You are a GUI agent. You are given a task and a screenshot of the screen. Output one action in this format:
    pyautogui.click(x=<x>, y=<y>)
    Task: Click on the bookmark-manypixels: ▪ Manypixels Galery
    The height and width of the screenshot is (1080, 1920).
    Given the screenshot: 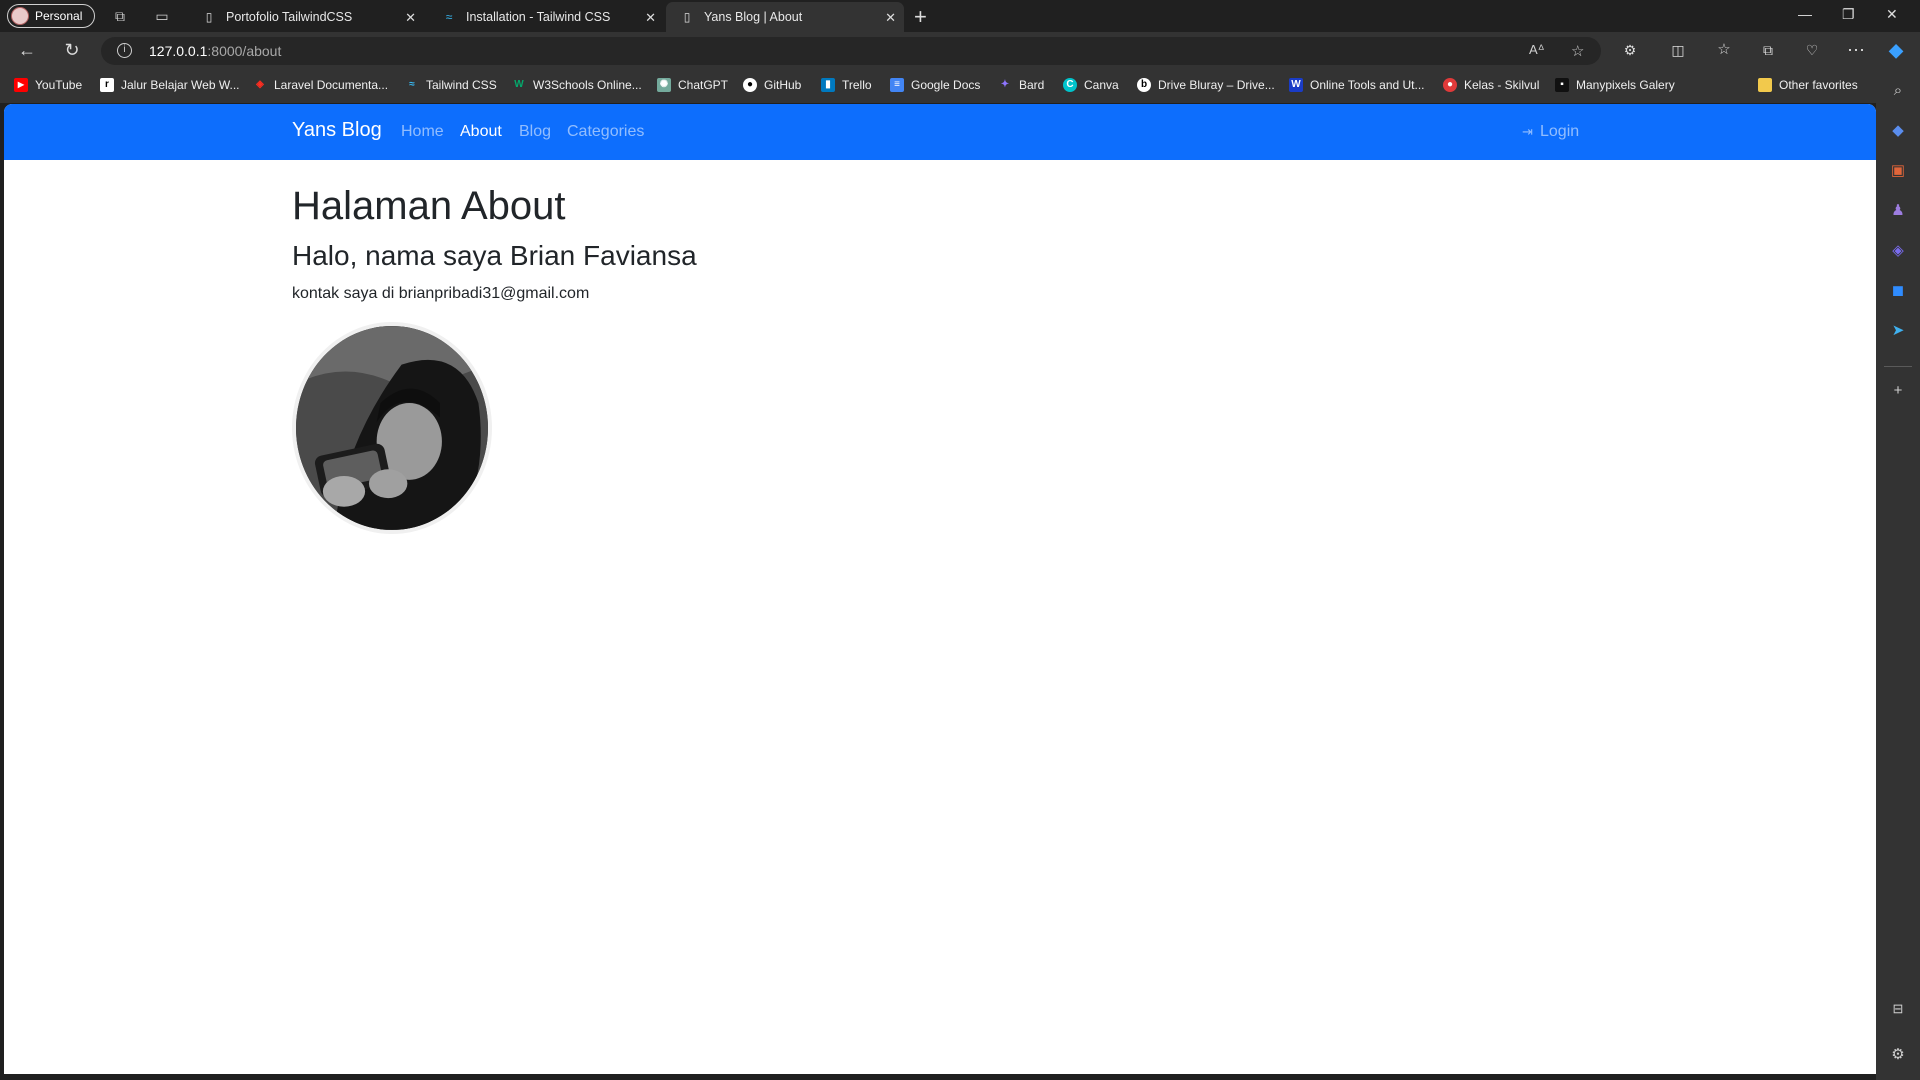 What is the action you would take?
    pyautogui.click(x=1615, y=85)
    